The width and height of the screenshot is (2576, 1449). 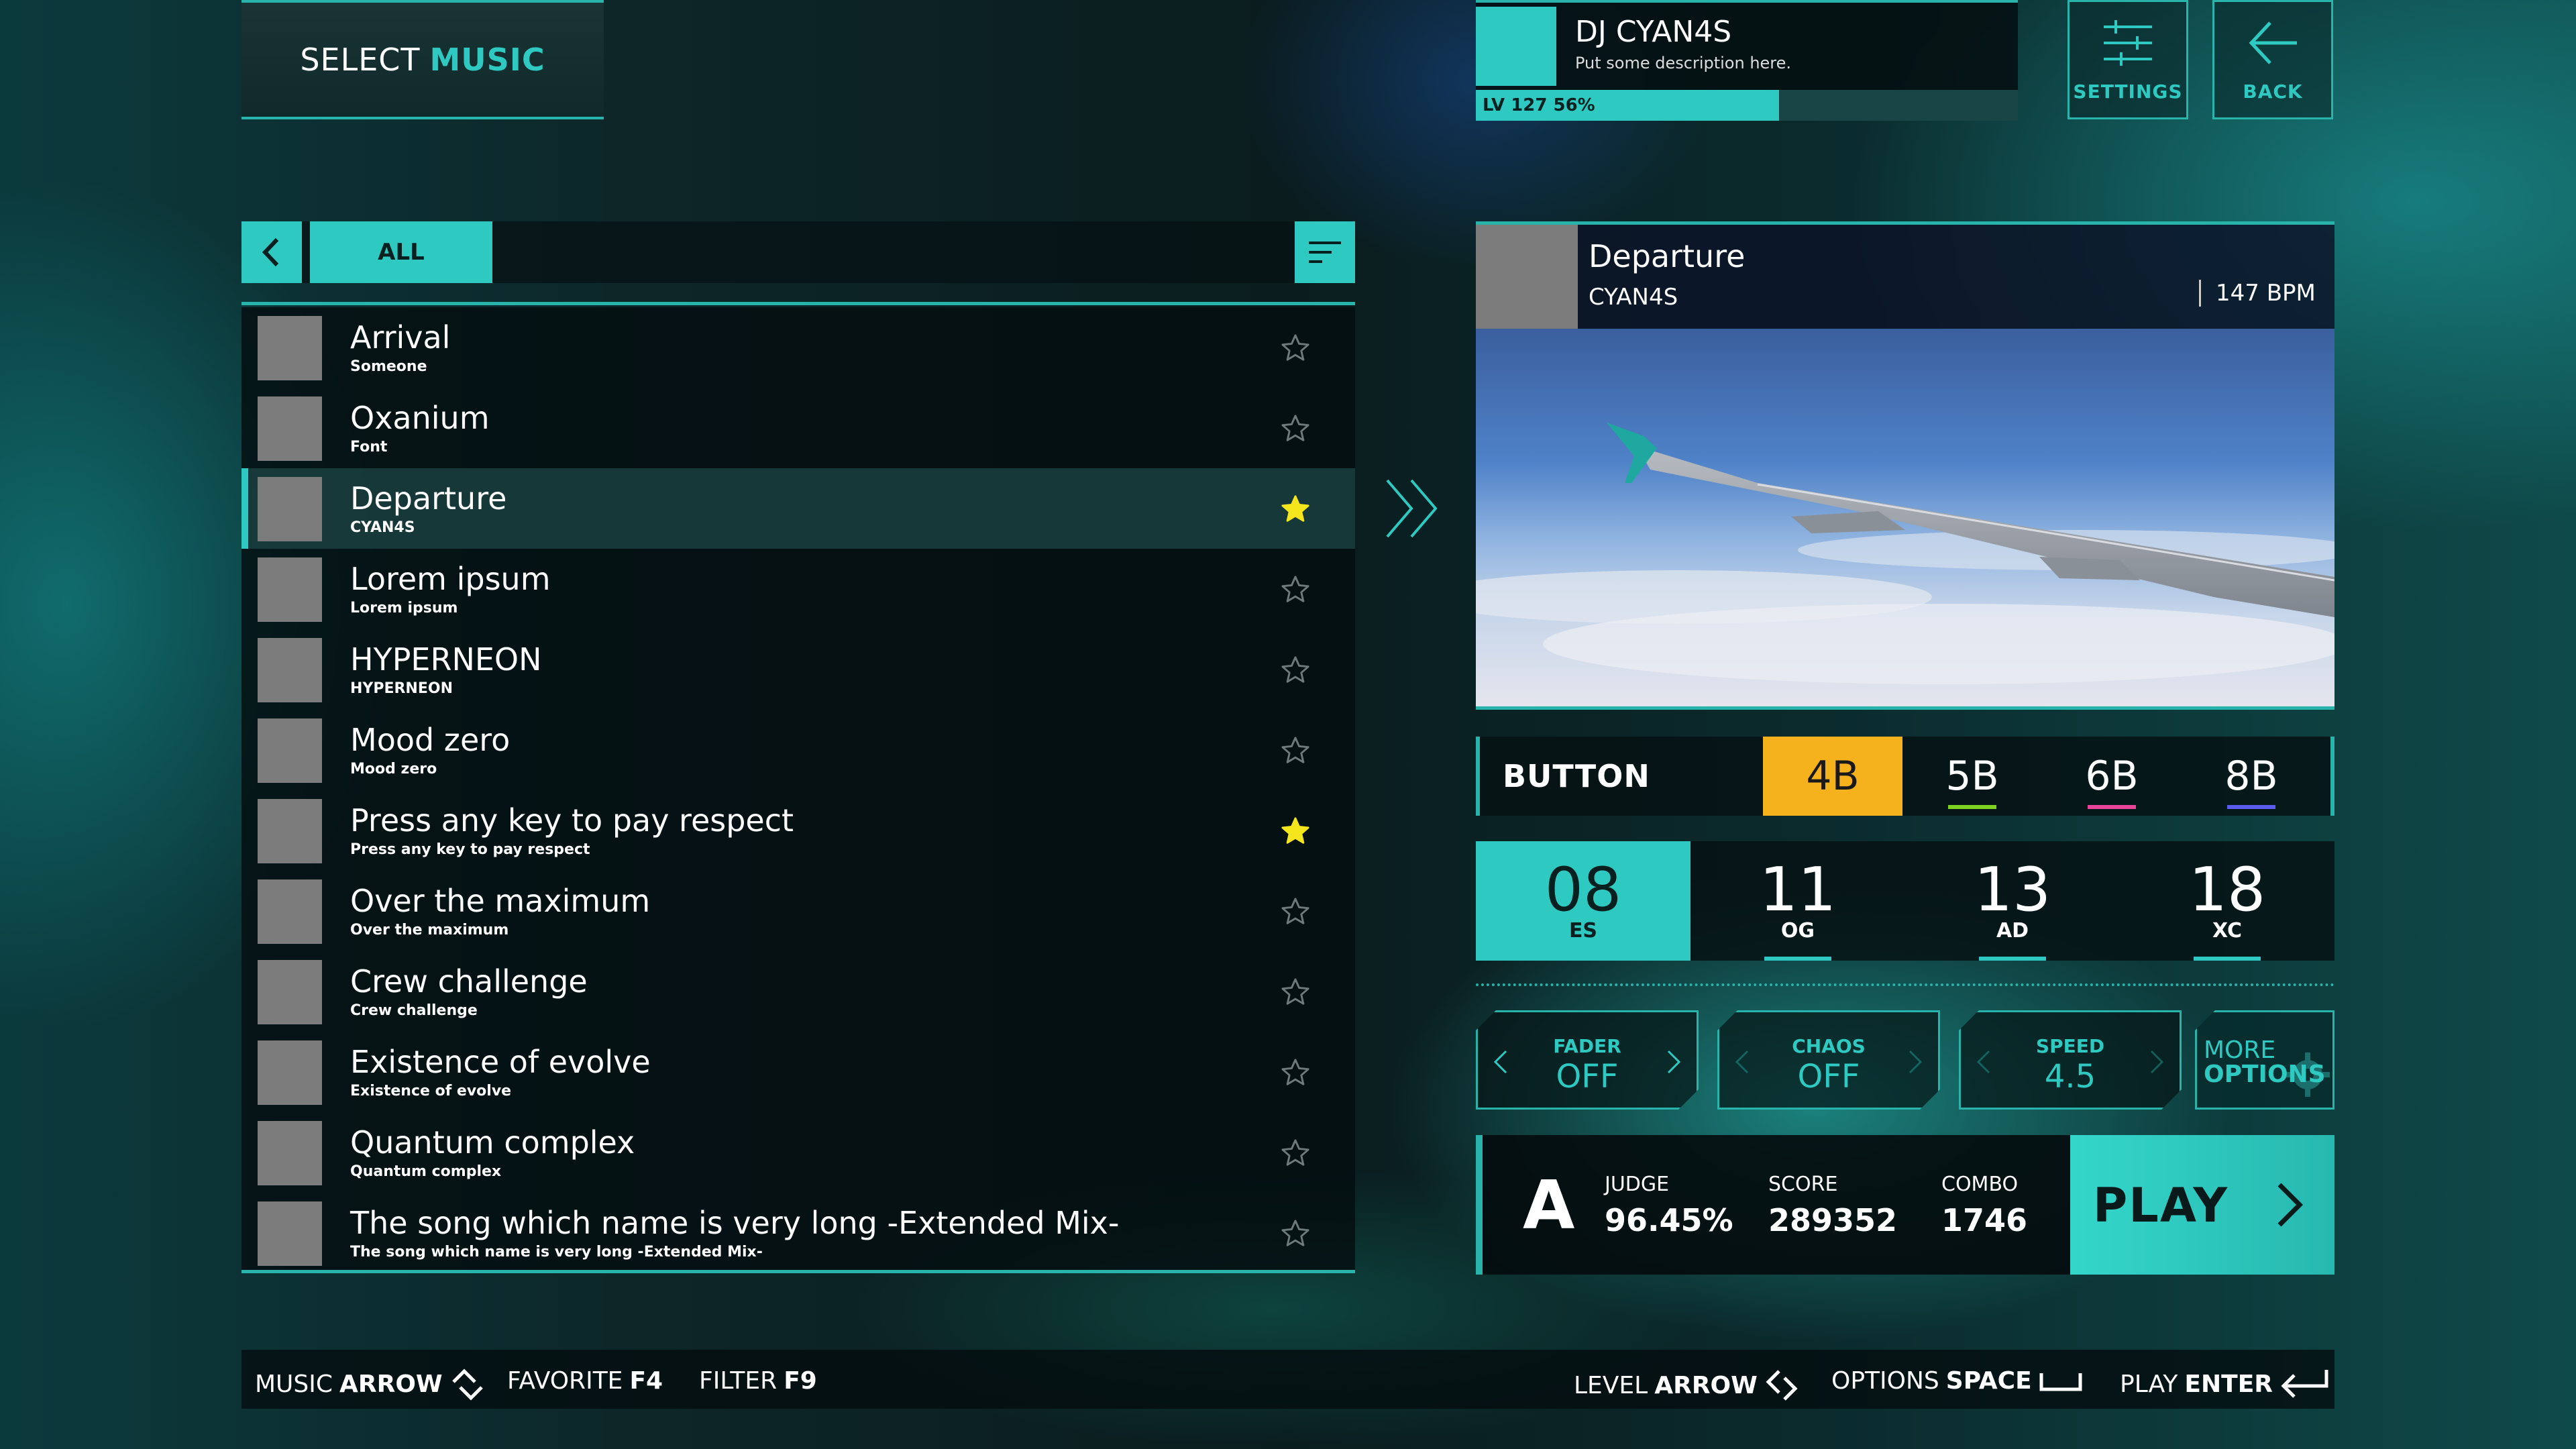 I want to click on button-mode-8b: 8B, so click(x=2251, y=776).